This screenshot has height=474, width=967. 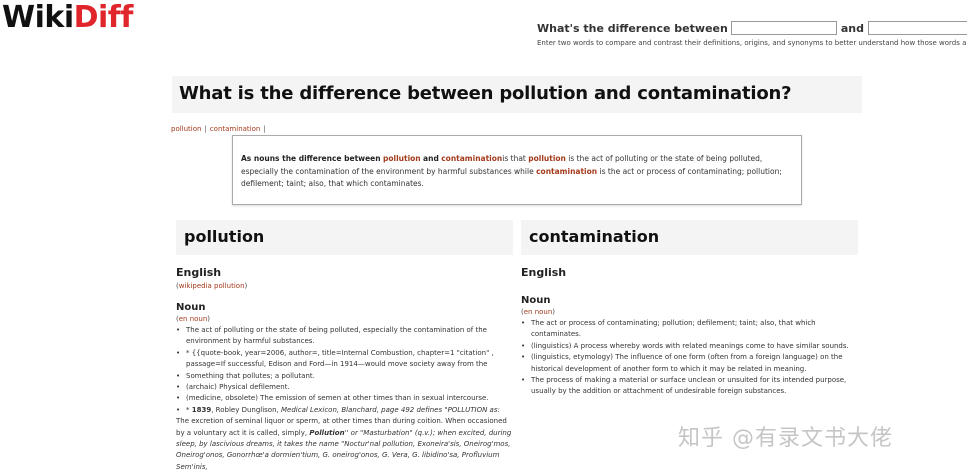 I want to click on summary-lead: As nouns the difference between, so click(x=311, y=158).